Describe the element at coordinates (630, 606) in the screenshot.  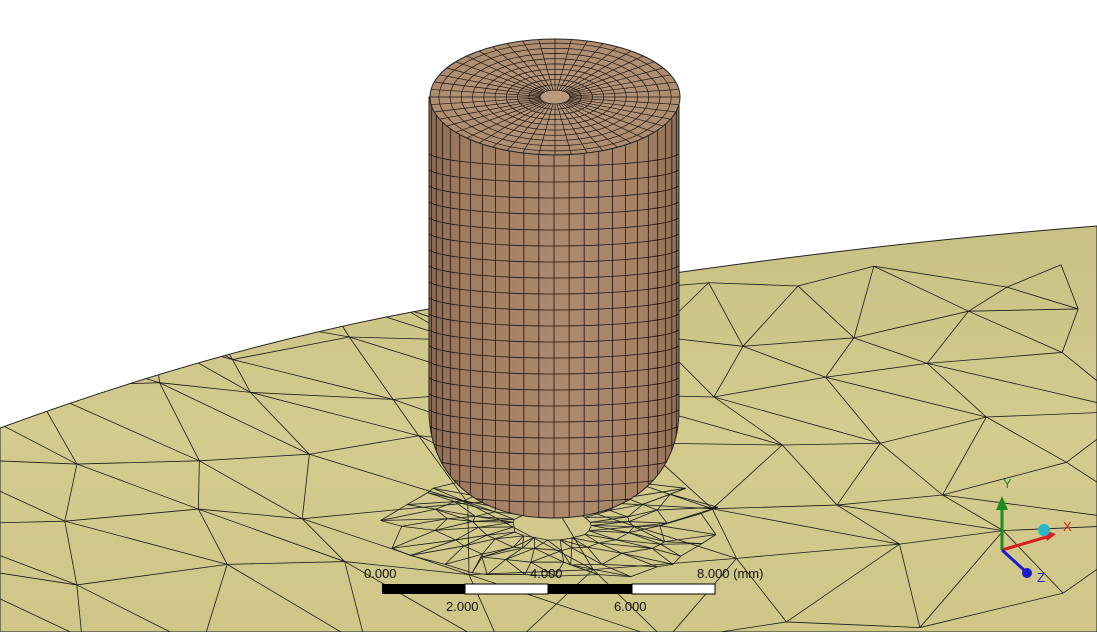
I see `scale-label-6: 6.000` at that location.